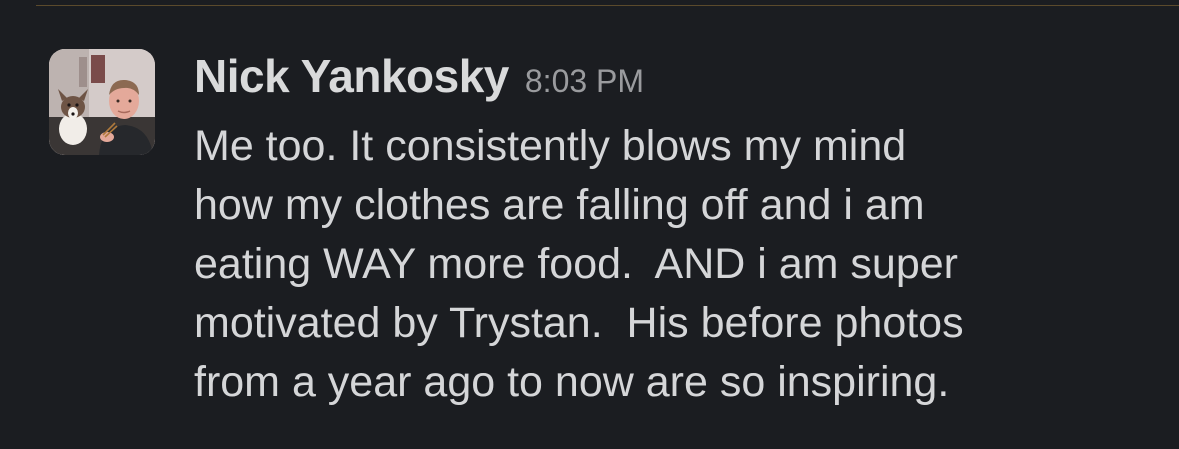  Describe the element at coordinates (607, 5) in the screenshot. I see `top-divider` at that location.